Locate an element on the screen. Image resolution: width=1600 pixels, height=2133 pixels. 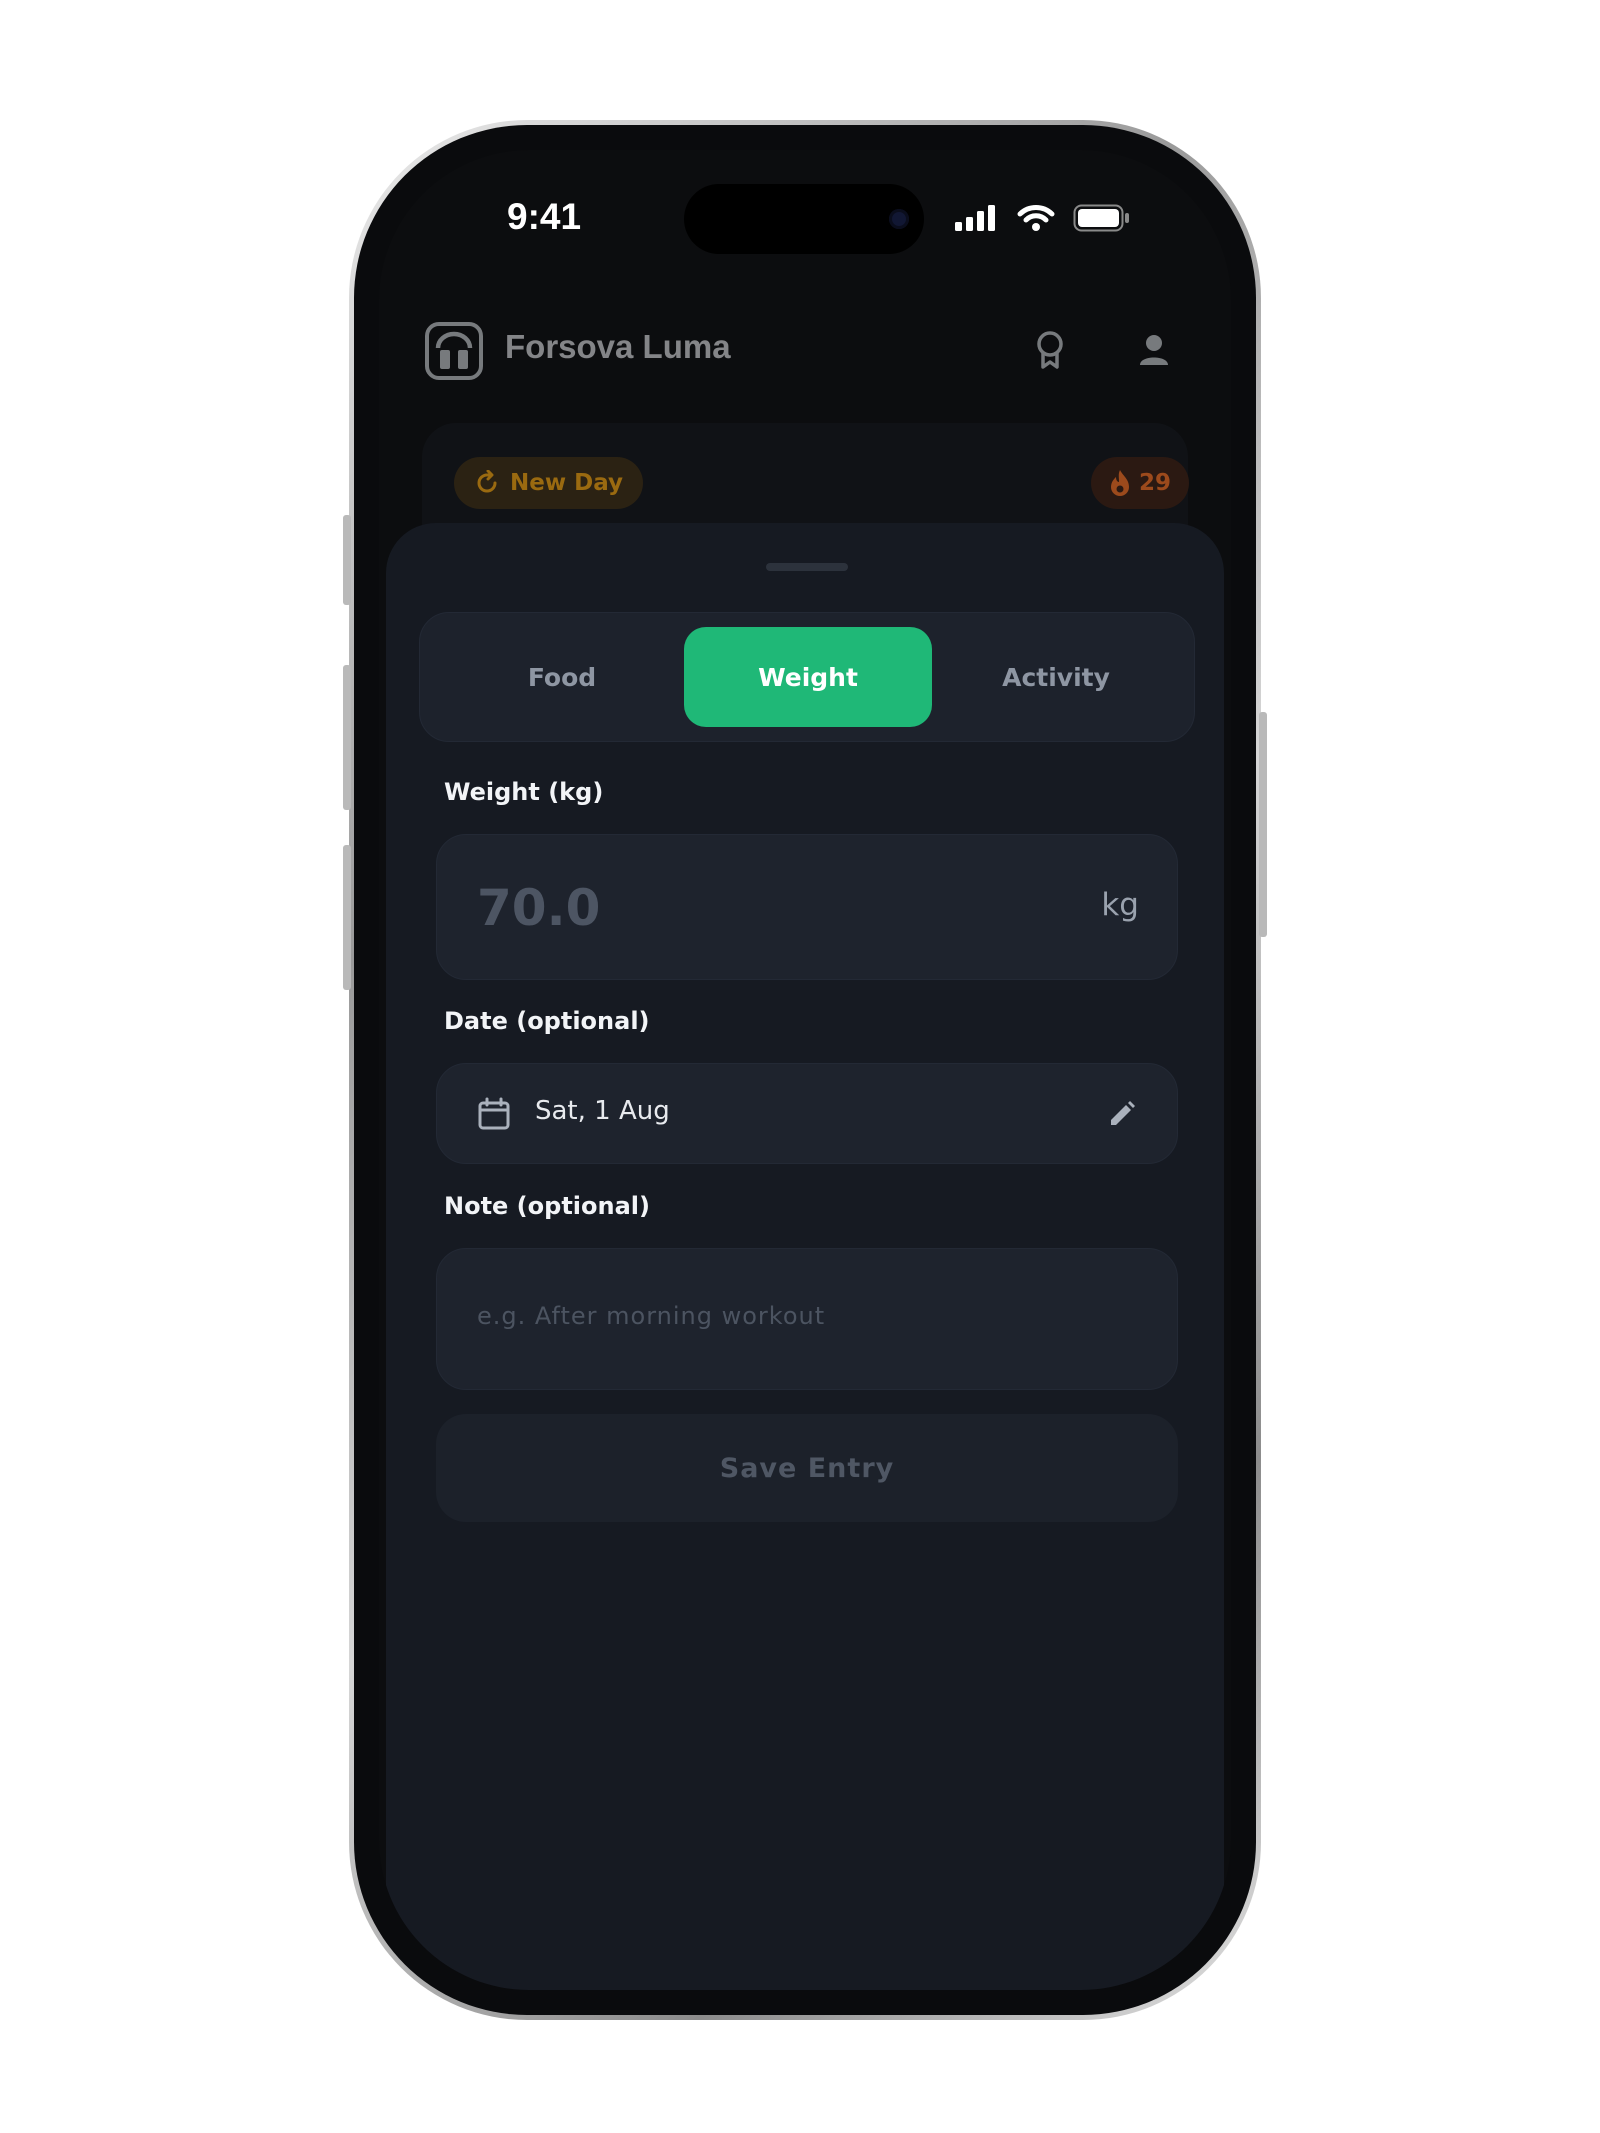
note-label: Note (optional) is located at coordinates (547, 1206).